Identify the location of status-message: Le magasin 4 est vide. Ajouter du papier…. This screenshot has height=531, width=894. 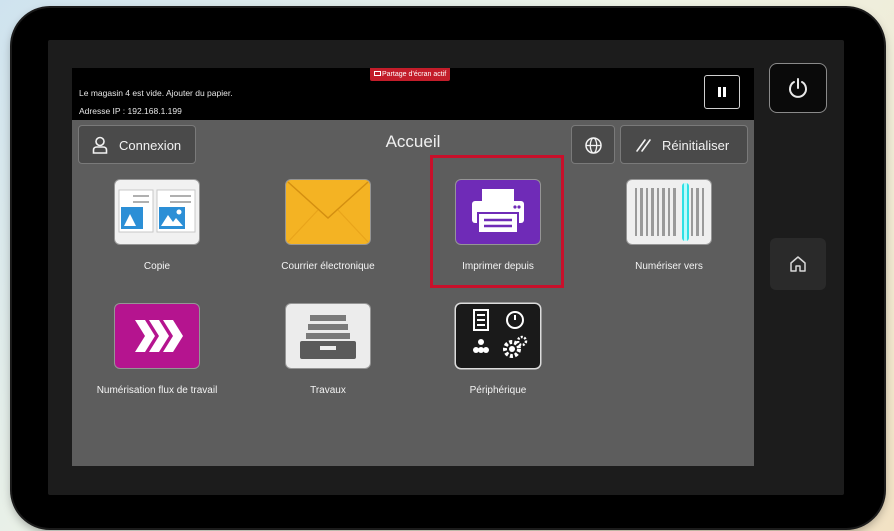
(156, 93).